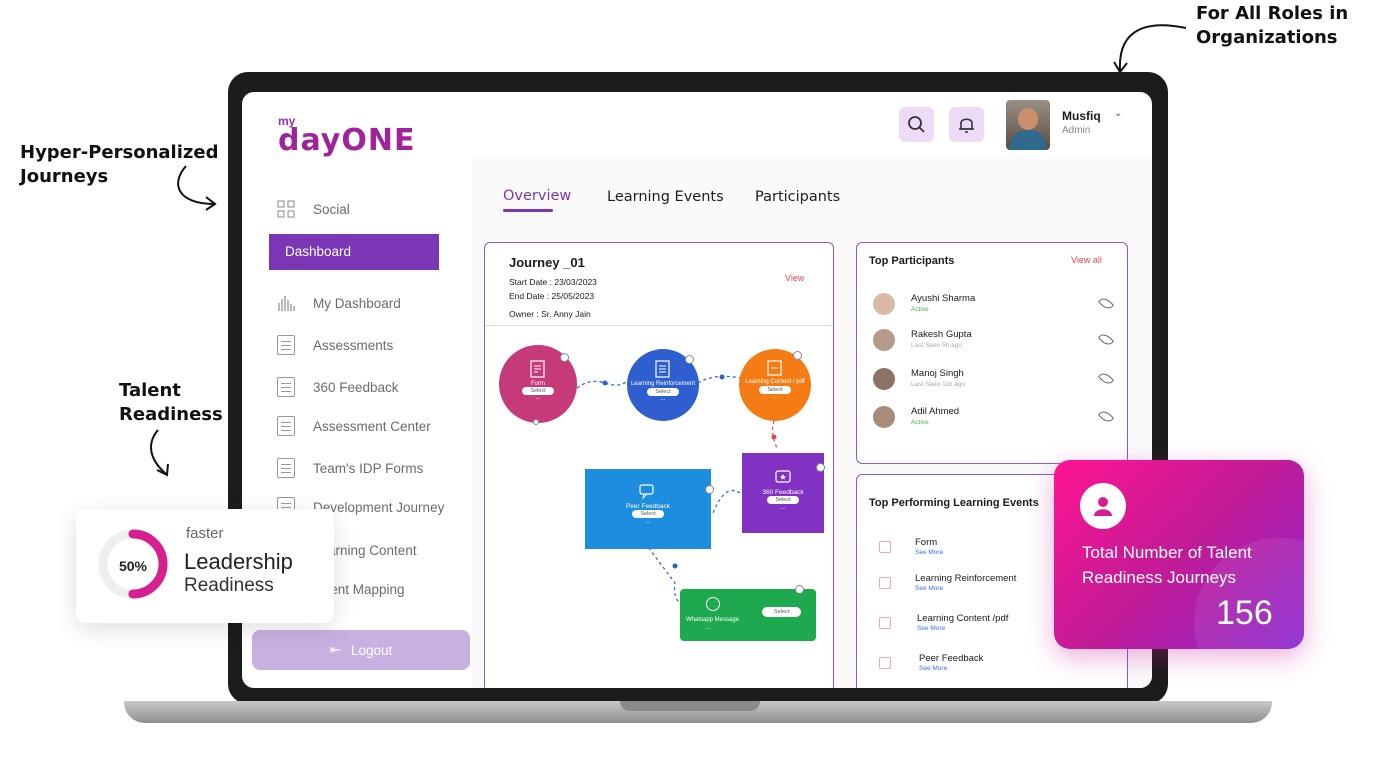 This screenshot has width=1379, height=770. What do you see at coordinates (665, 197) in the screenshot?
I see `tab-learning-events: Learning Events` at bounding box center [665, 197].